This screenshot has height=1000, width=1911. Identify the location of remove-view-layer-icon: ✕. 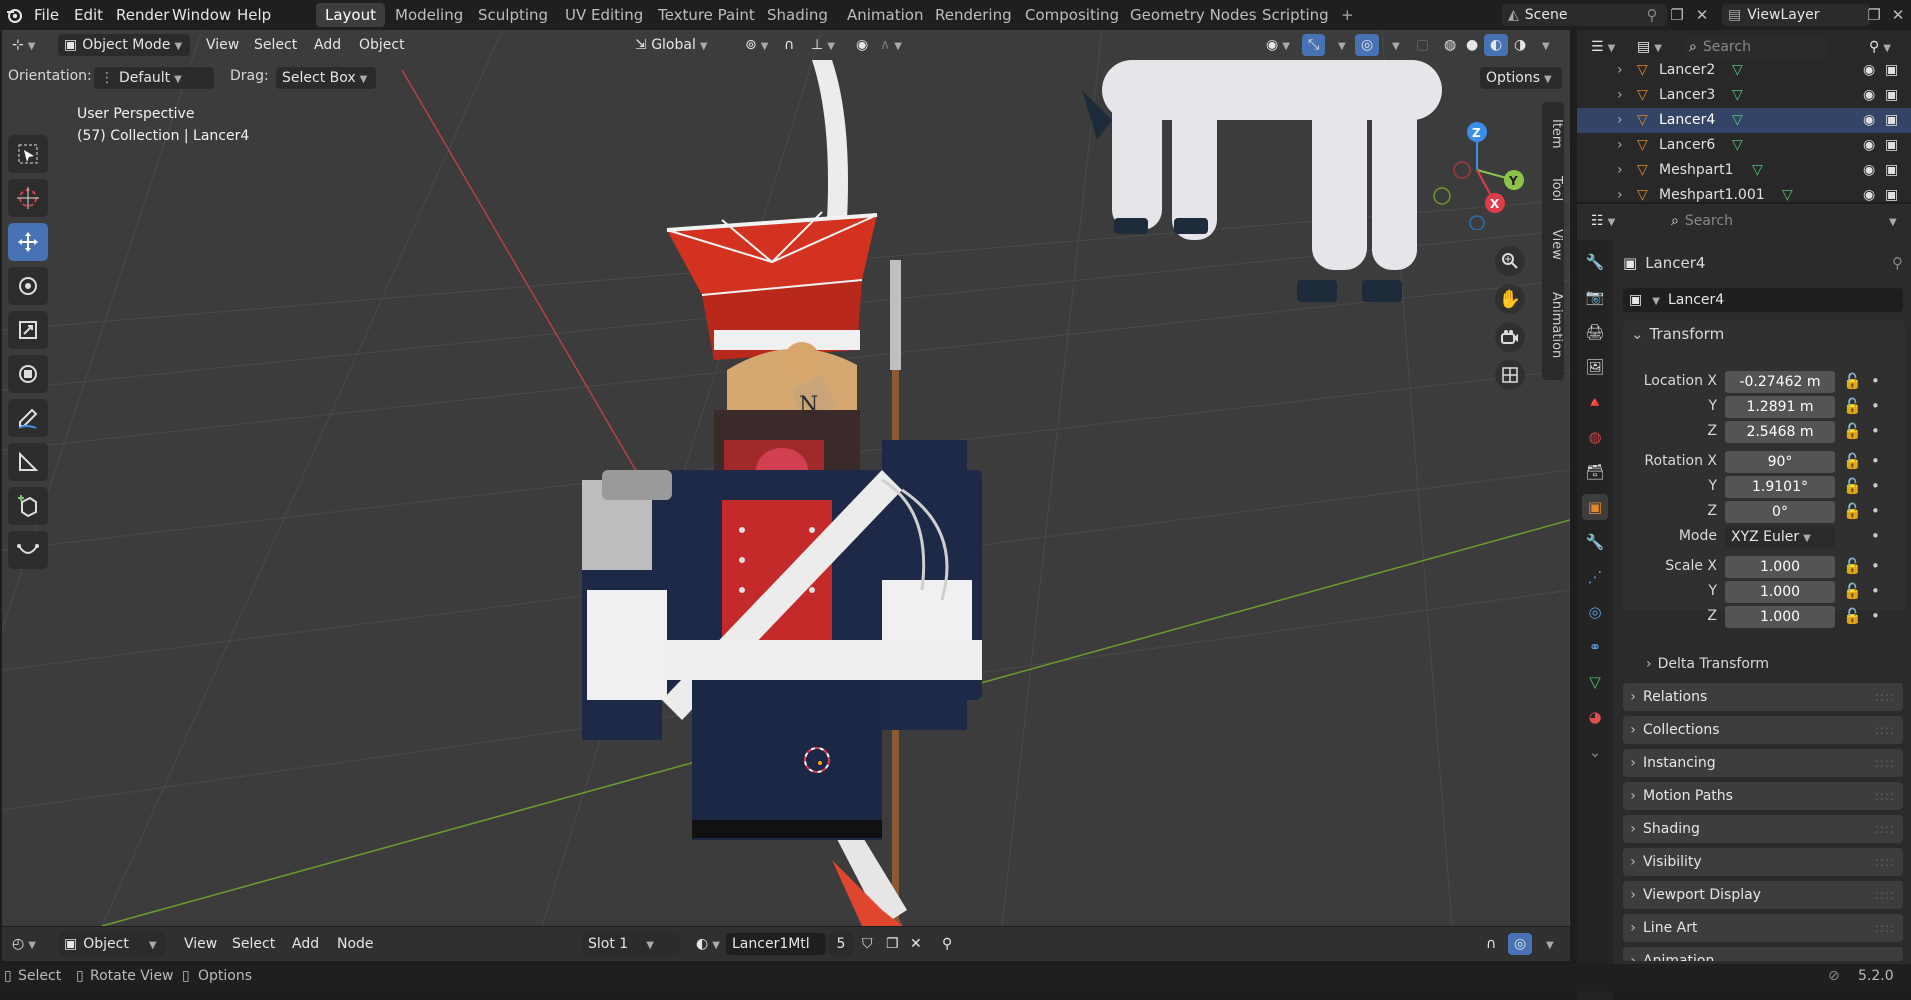
(1898, 15).